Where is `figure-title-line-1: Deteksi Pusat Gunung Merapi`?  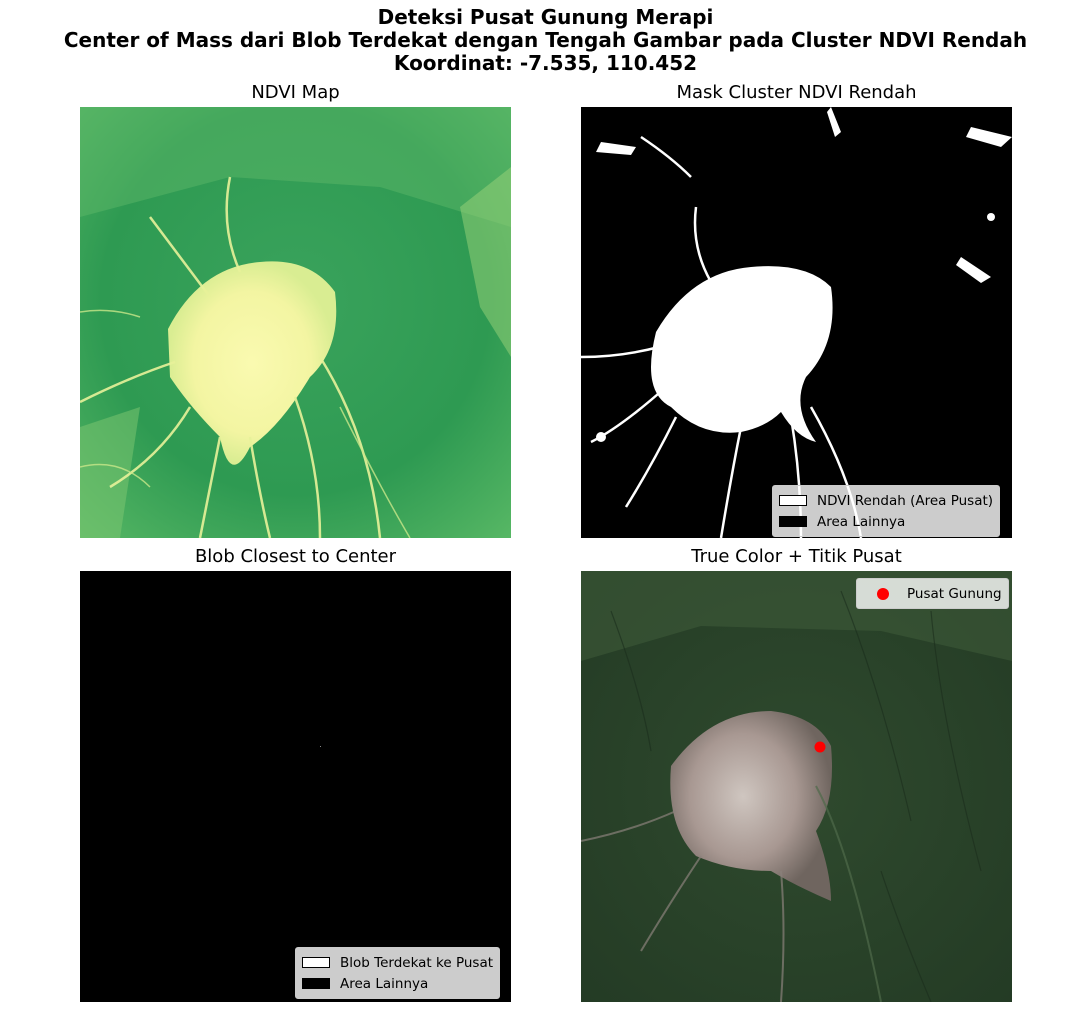
figure-title-line-1: Deteksi Pusat Gunung Merapi is located at coordinates (545, 17).